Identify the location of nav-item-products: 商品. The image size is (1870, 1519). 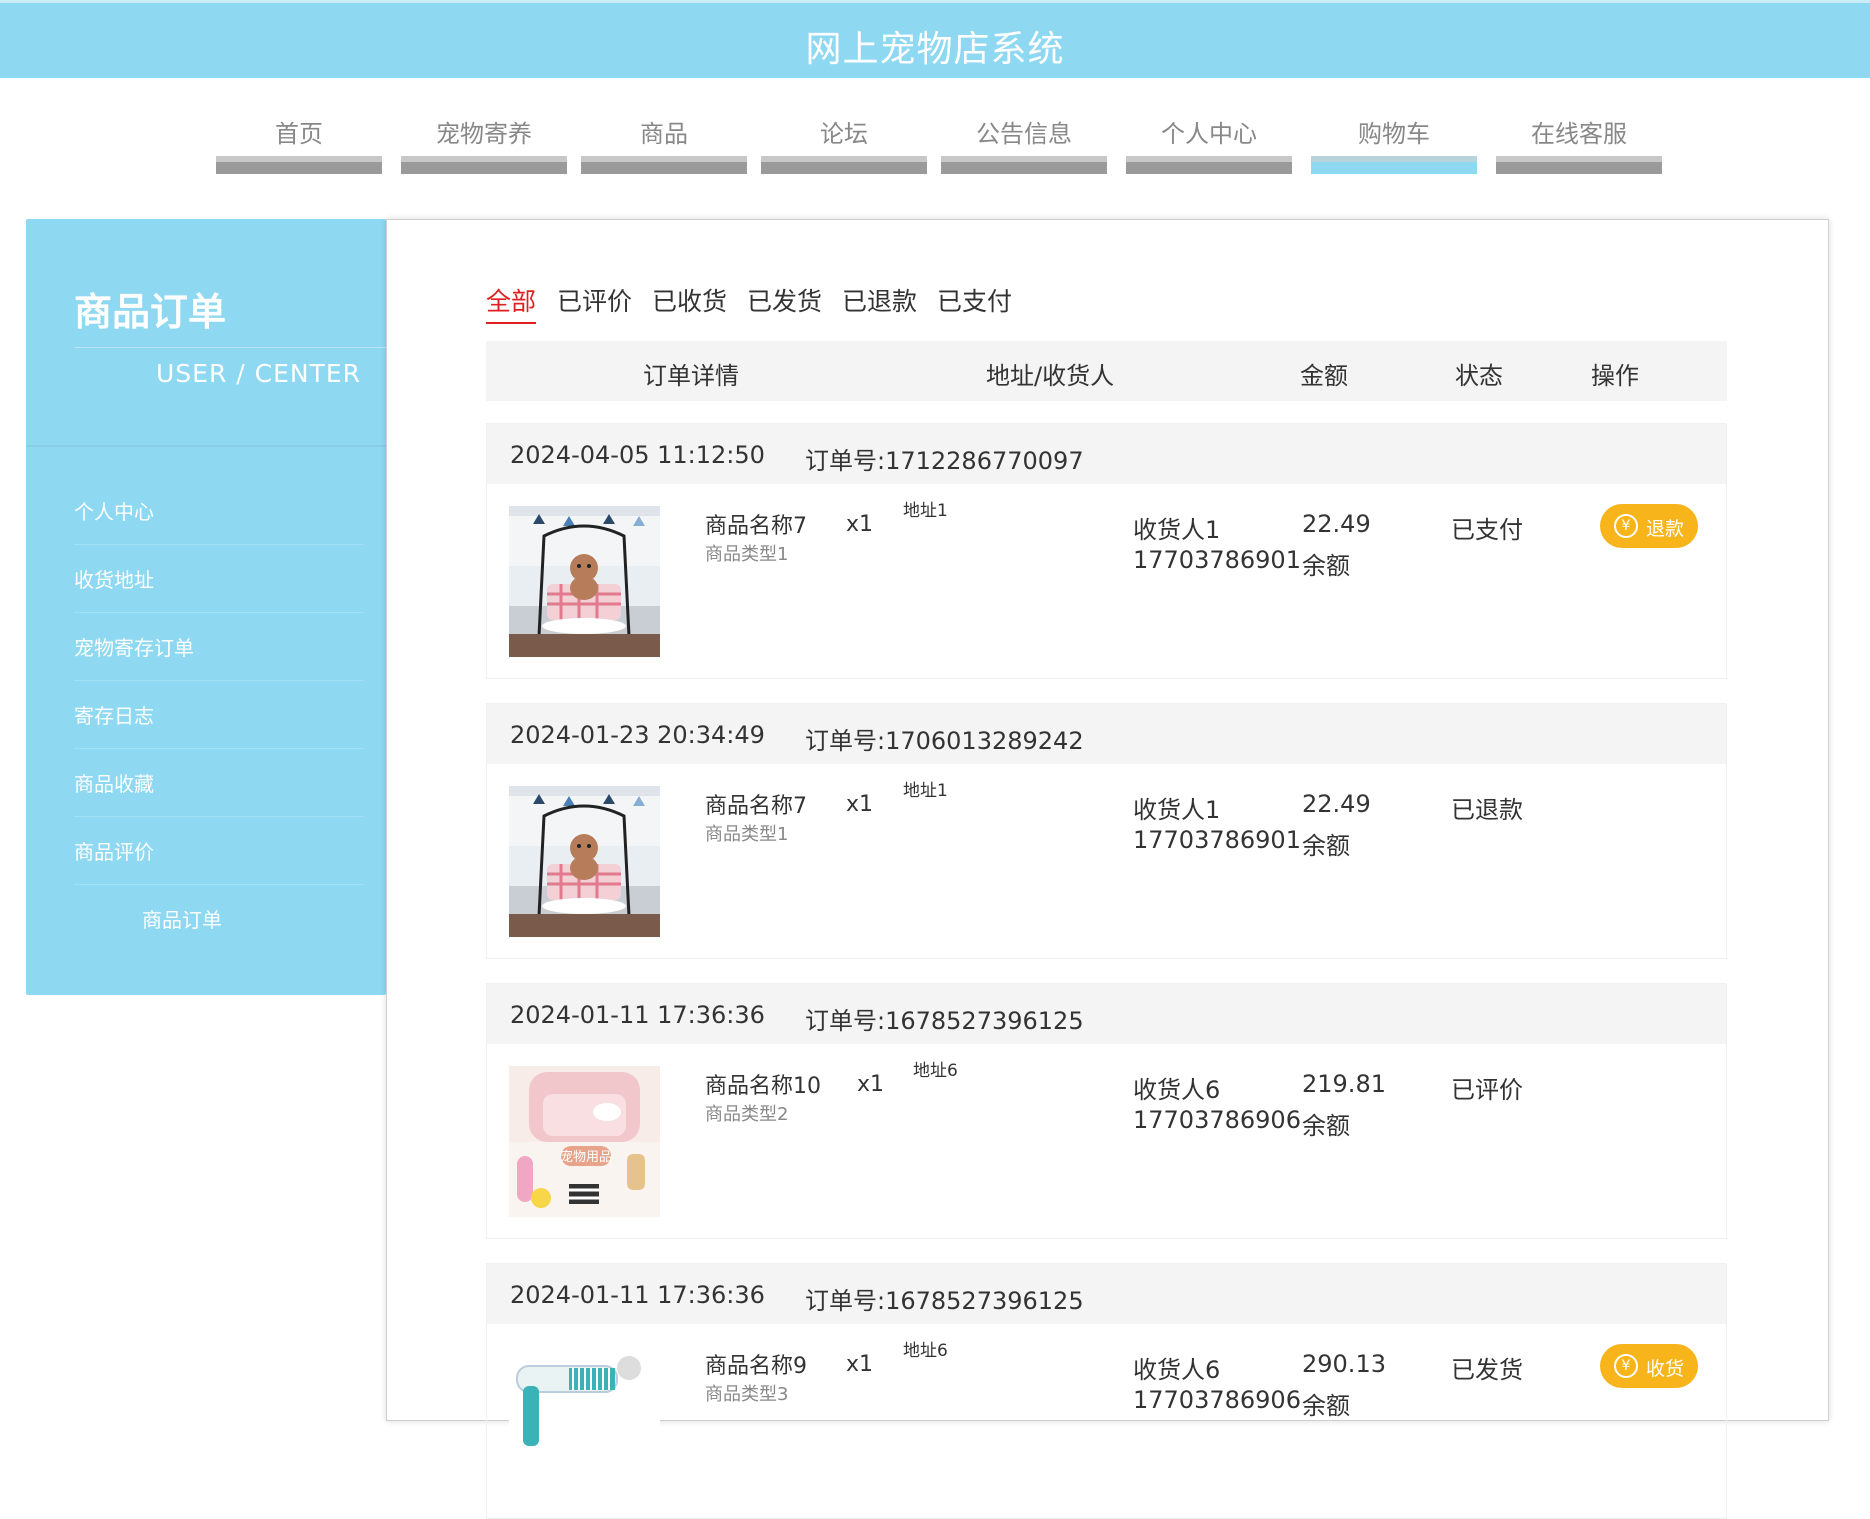
(664, 142).